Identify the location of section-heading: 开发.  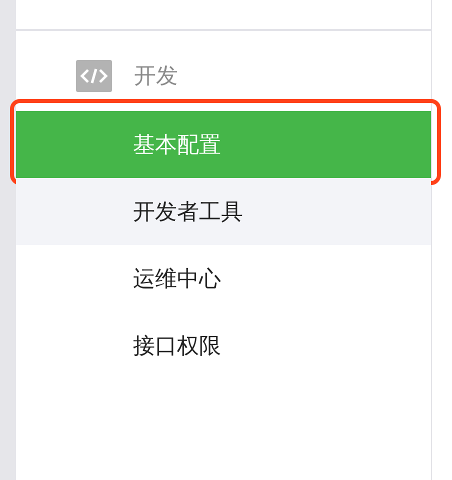
(156, 77).